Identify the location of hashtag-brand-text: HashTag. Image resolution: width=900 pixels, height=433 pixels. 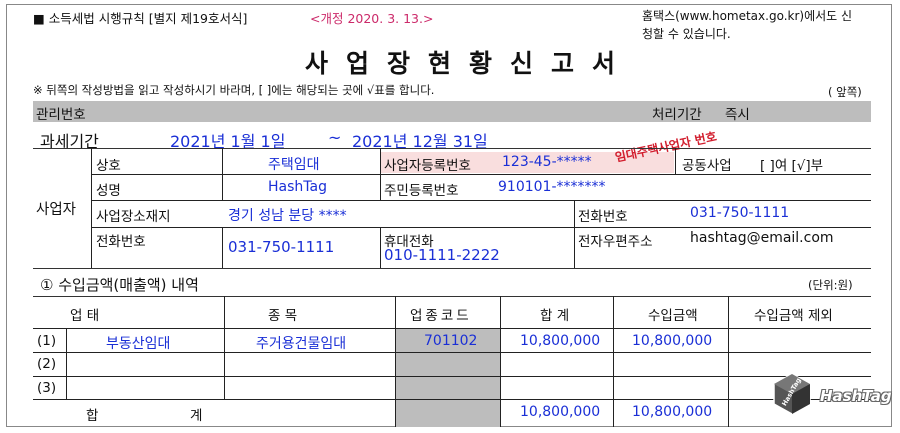
(856, 396).